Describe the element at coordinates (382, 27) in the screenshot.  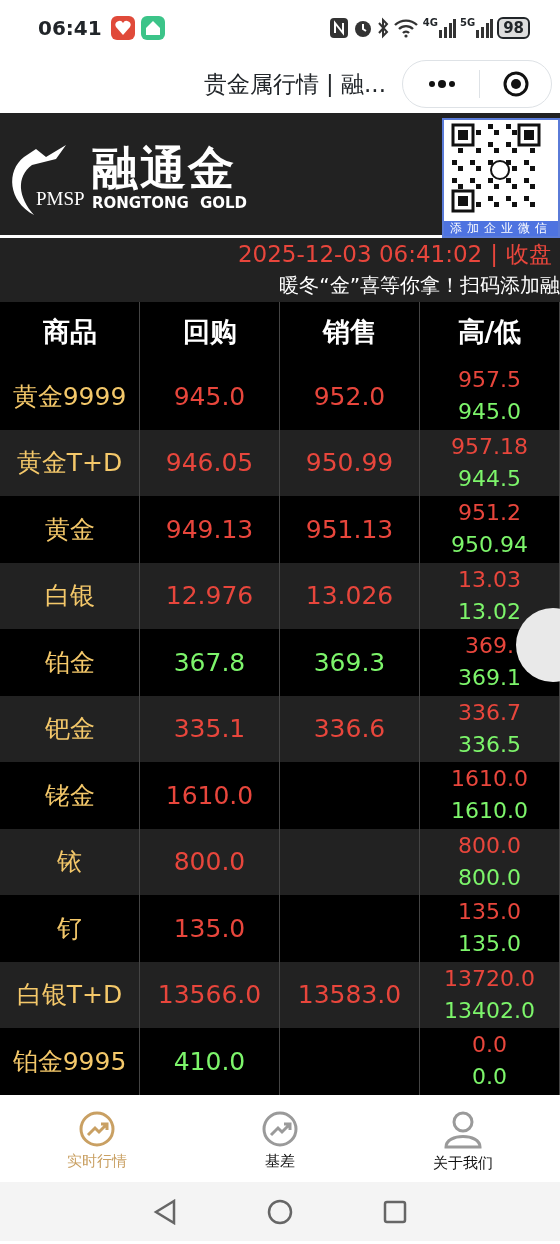
I see `bluetooth-icon` at that location.